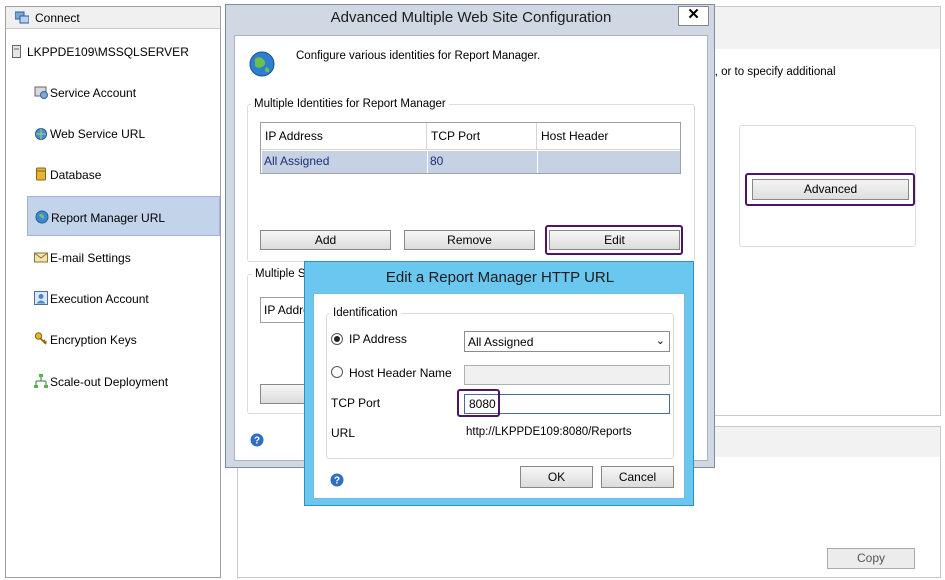 The width and height of the screenshot is (945, 580). I want to click on close-button: ✕, so click(693, 16).